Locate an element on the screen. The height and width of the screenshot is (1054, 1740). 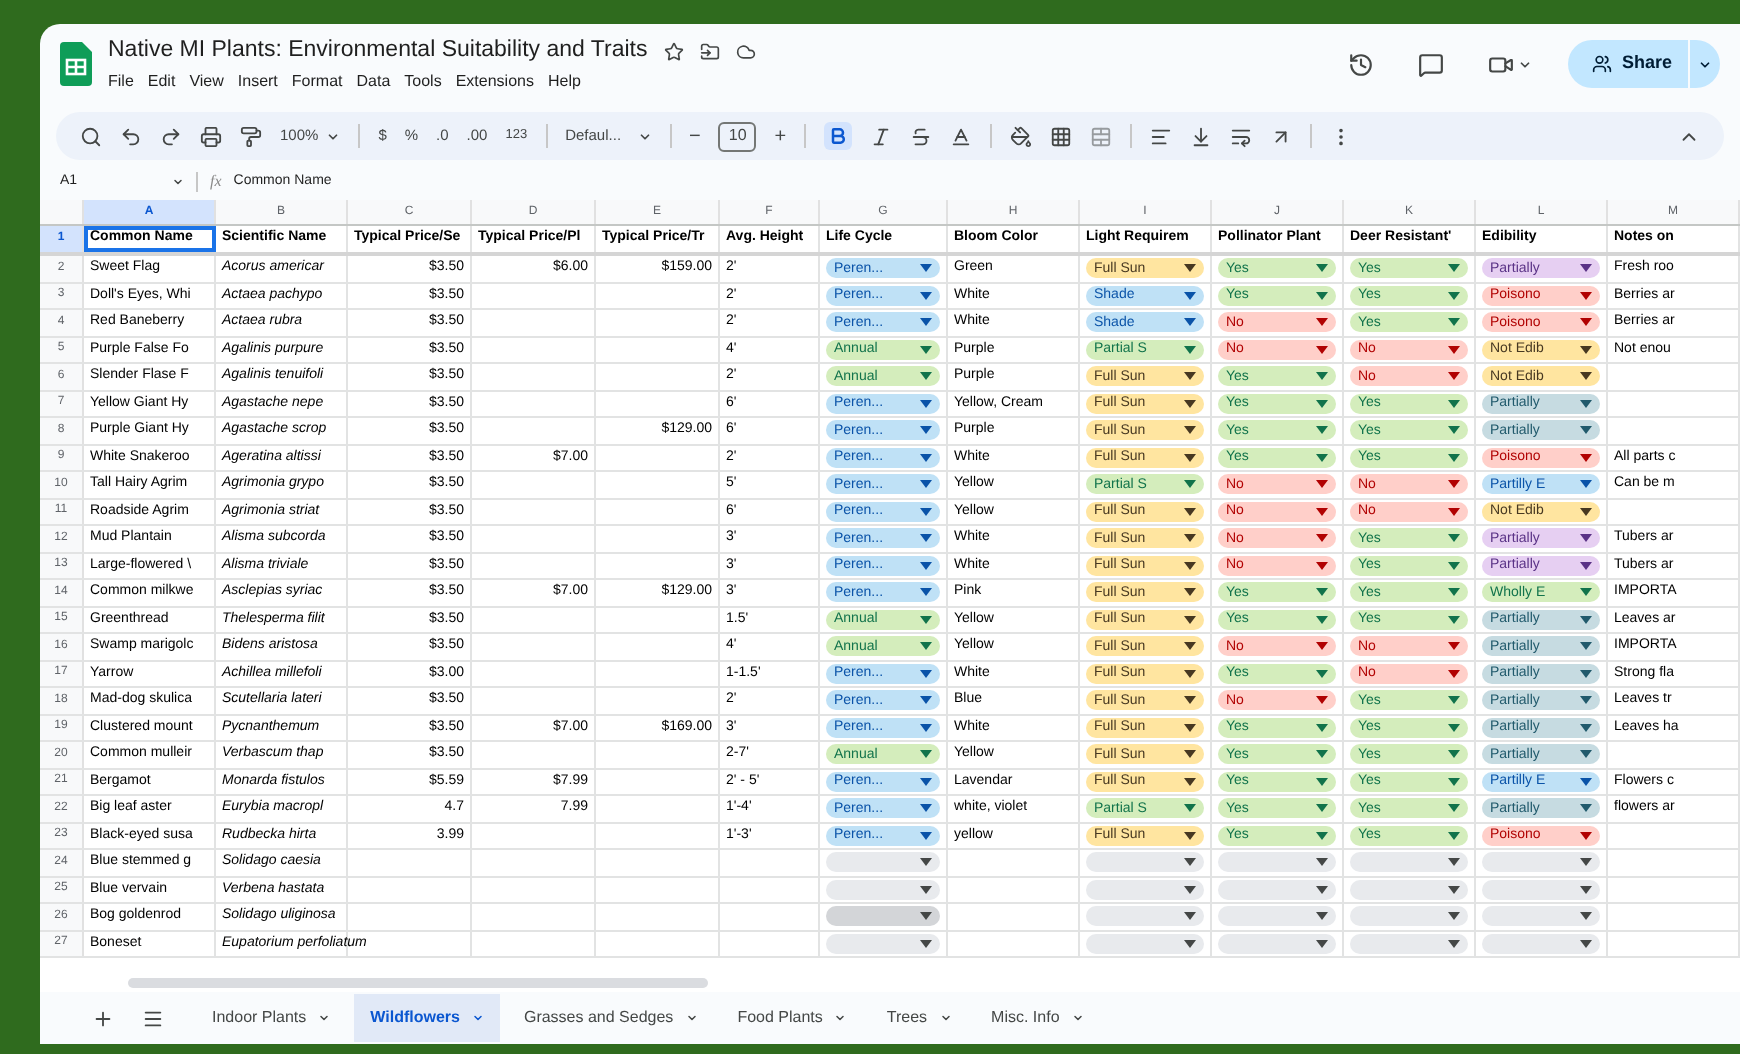
paint-bucket-icon is located at coordinates (1021, 136).